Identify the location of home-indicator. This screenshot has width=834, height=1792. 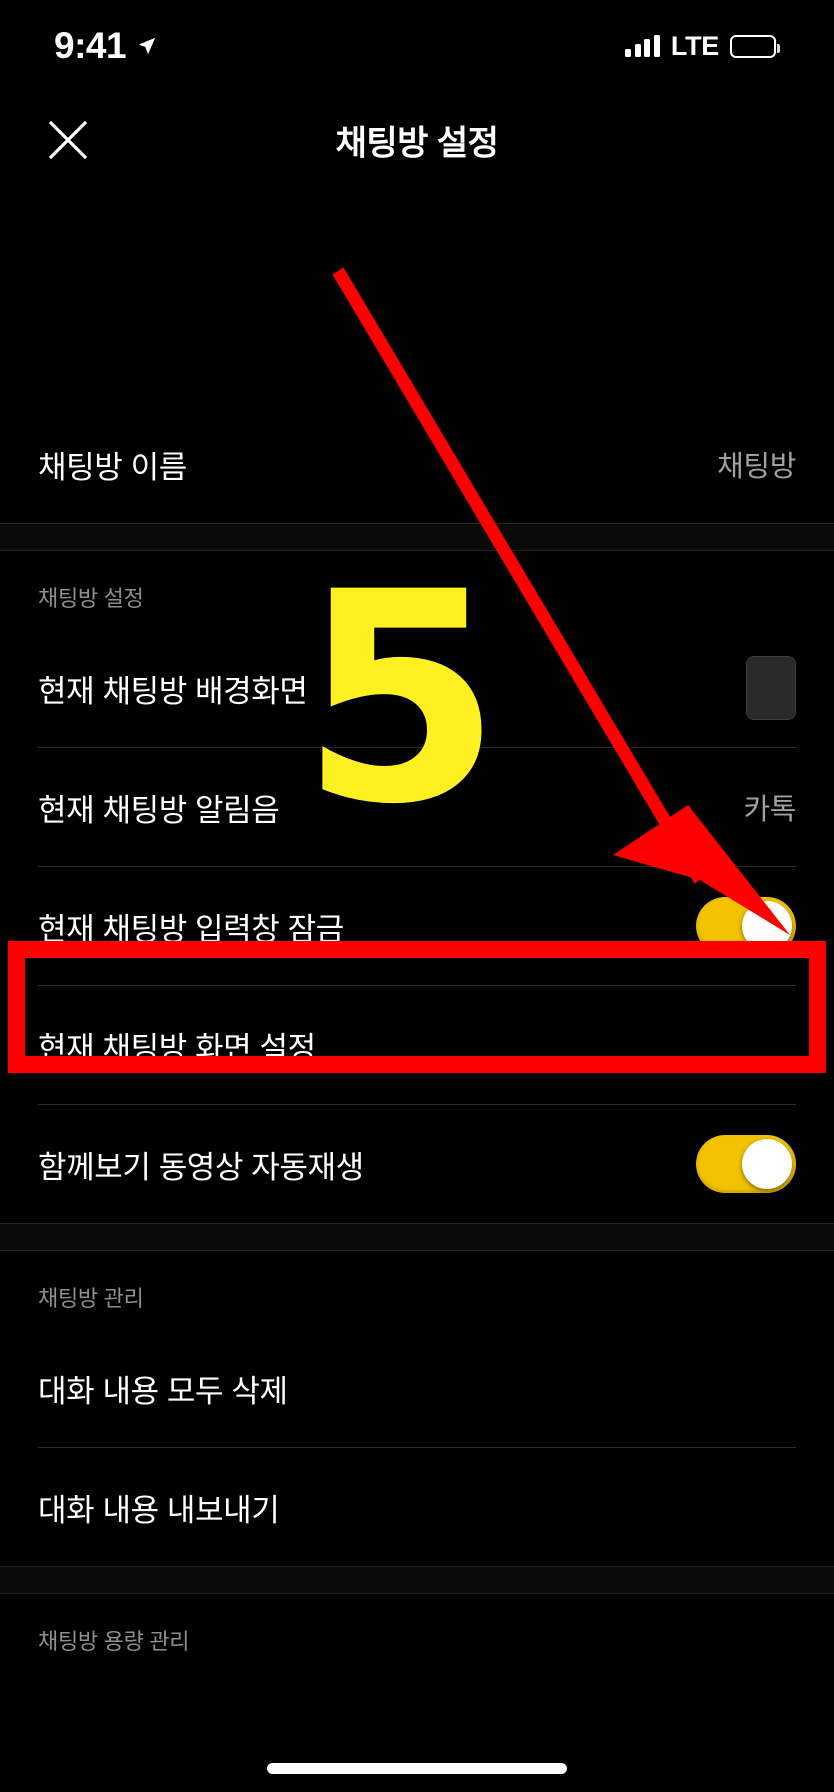
(417, 1768).